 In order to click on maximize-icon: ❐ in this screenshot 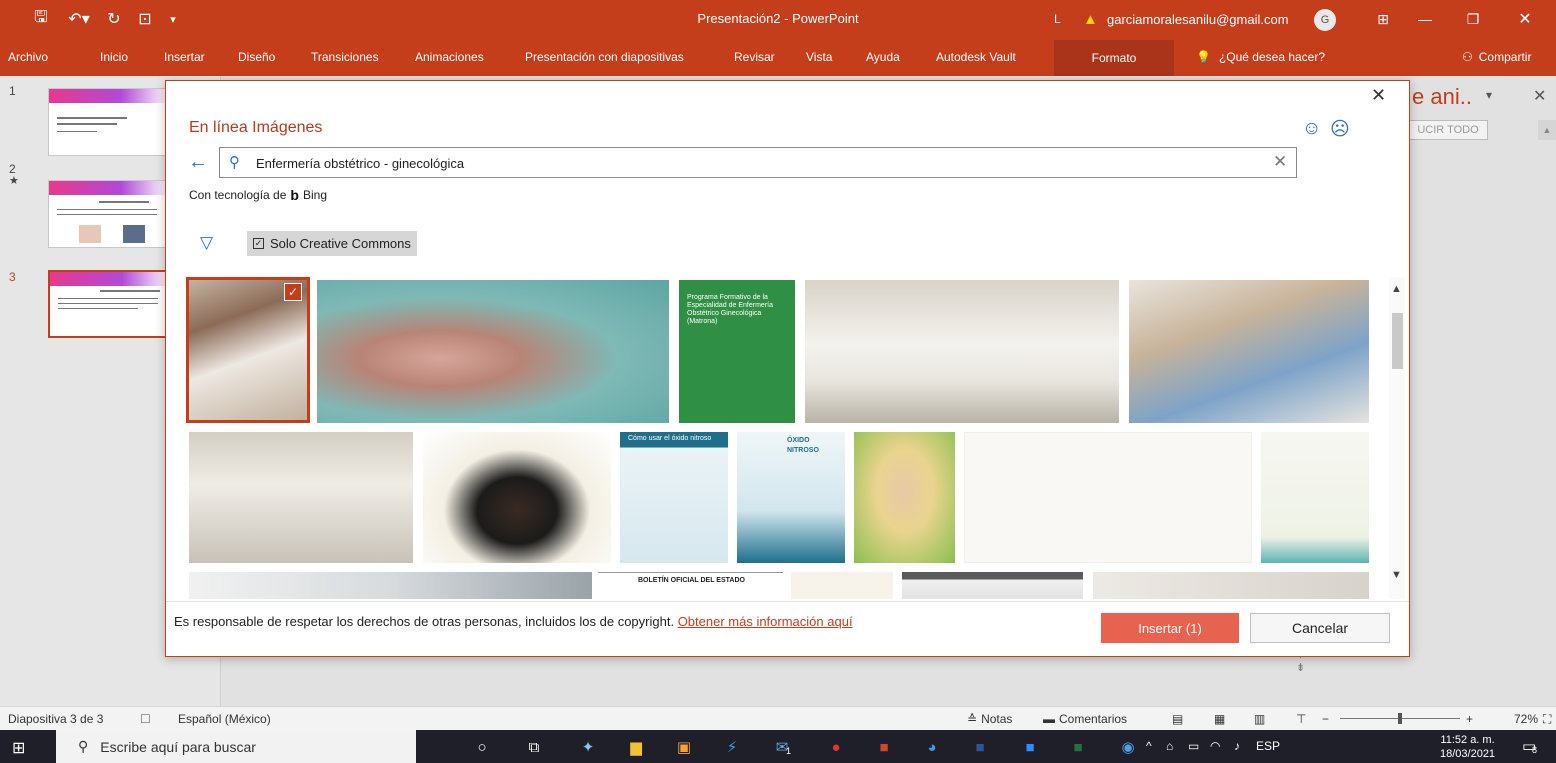, I will do `click(1473, 19)`.